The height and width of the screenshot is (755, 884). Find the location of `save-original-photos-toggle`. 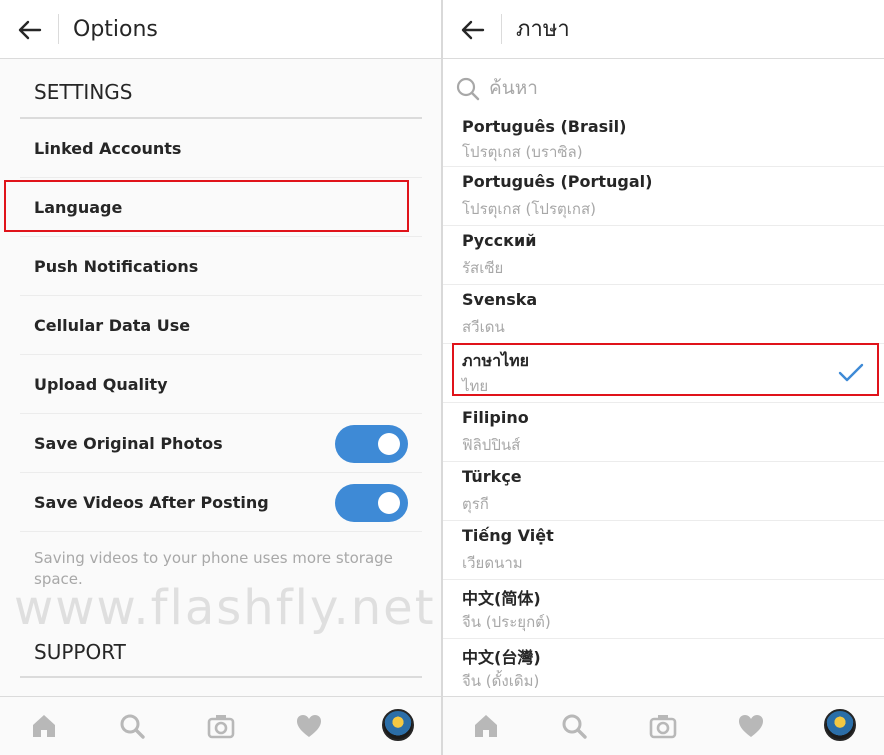

save-original-photos-toggle is located at coordinates (371, 444).